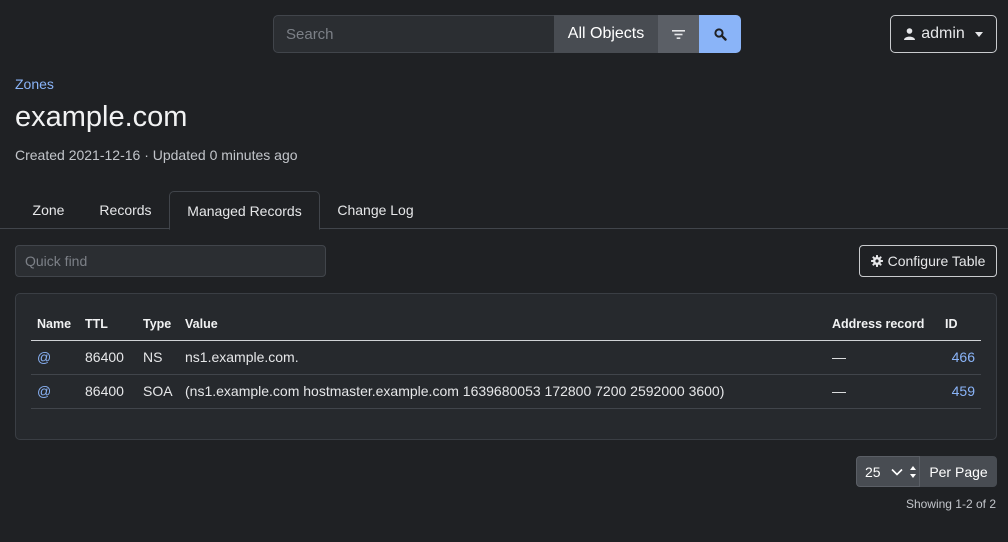  I want to click on search-filter-button, so click(678, 34).